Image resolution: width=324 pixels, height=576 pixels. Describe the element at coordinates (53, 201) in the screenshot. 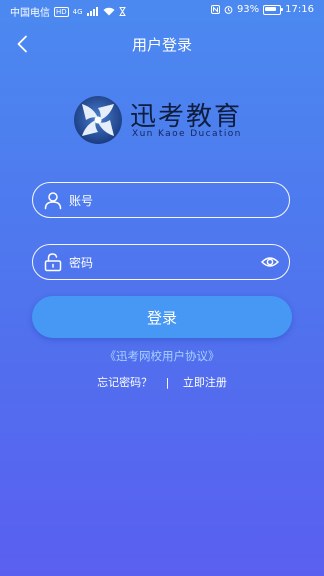

I see `user-icon` at that location.